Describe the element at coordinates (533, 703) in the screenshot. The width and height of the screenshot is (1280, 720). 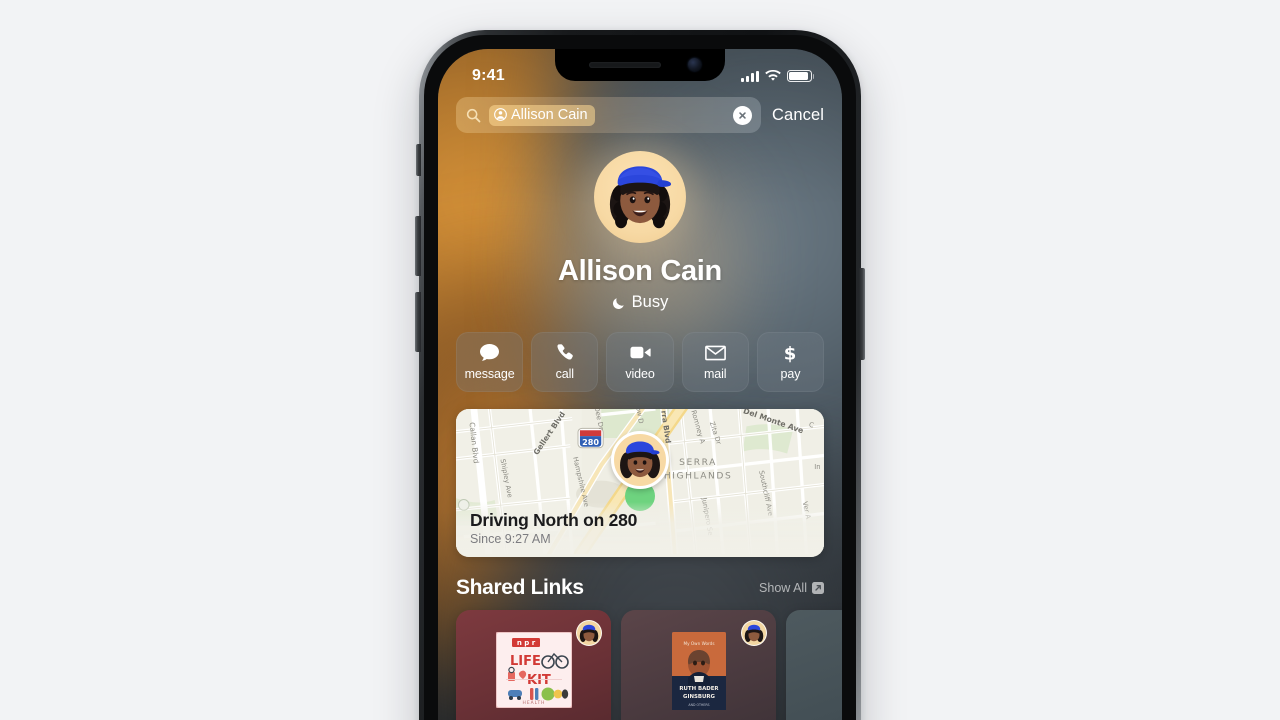
I see `svg-text: HEALTH` at that location.